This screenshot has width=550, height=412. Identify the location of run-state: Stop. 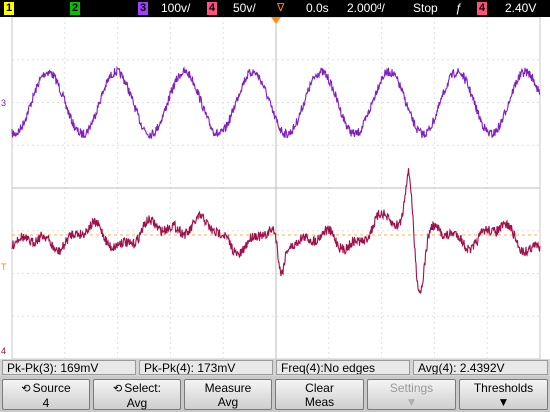
(425, 8).